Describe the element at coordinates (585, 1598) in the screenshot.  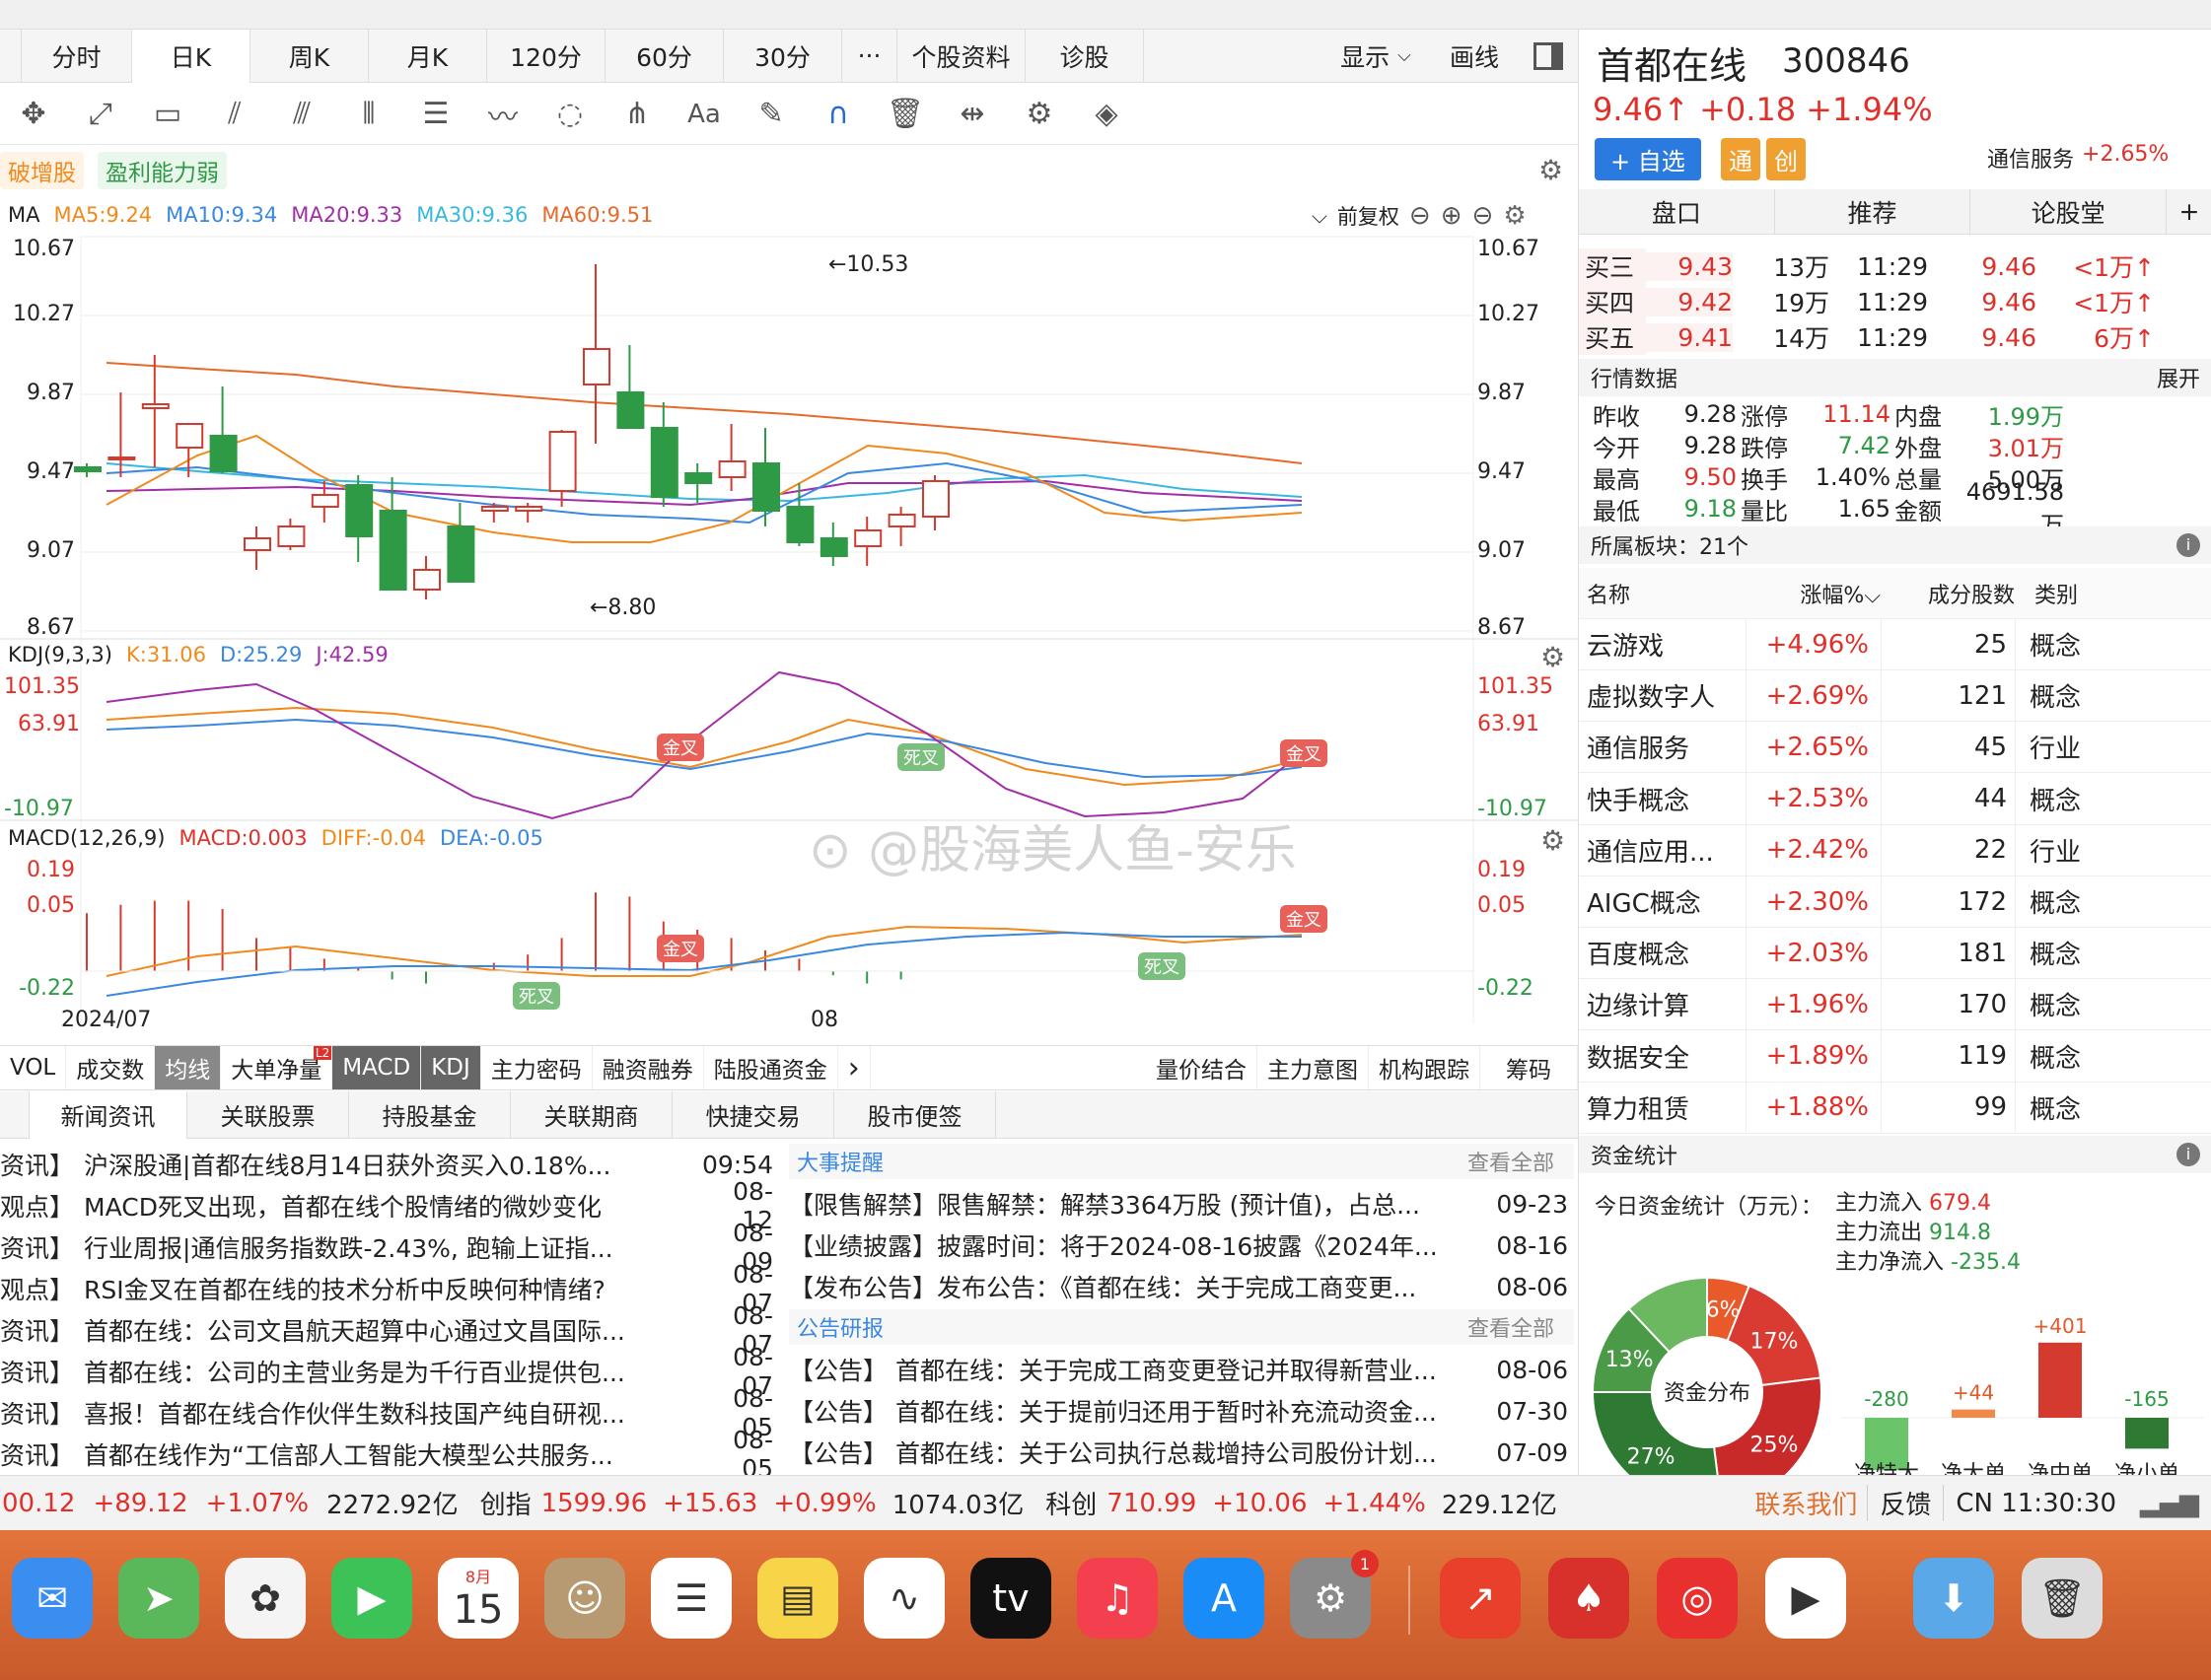
I see `contacts-icon: ☺` at that location.